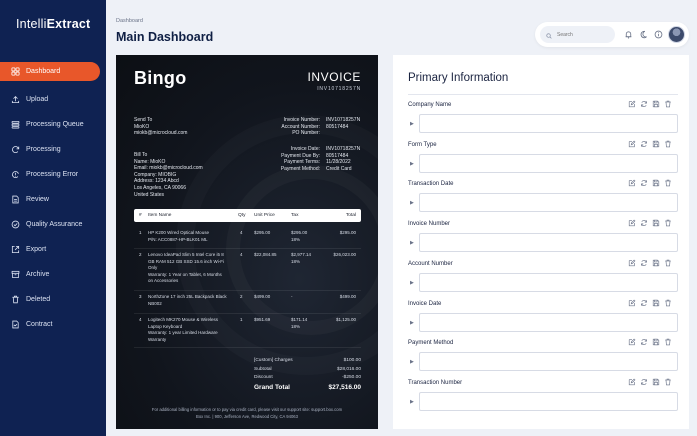 The width and height of the screenshot is (697, 436). Describe the element at coordinates (160, 215) in the screenshot. I see `col-item-name: Item Name` at that location.